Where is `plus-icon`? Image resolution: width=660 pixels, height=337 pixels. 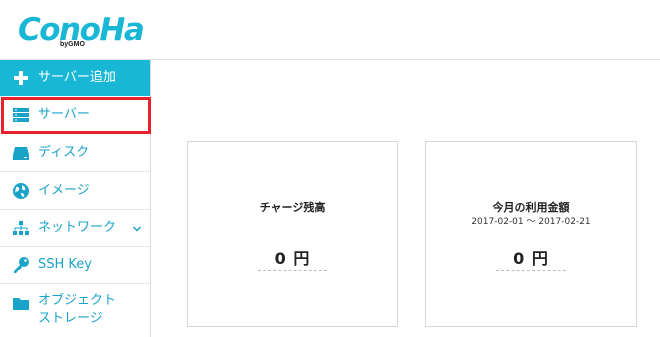 plus-icon is located at coordinates (21, 78).